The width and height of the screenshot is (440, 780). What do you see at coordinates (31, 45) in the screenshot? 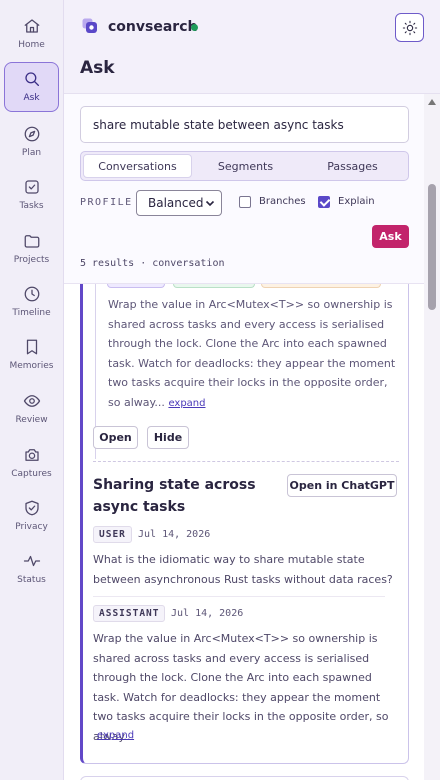
I see `nav-label: Home` at bounding box center [31, 45].